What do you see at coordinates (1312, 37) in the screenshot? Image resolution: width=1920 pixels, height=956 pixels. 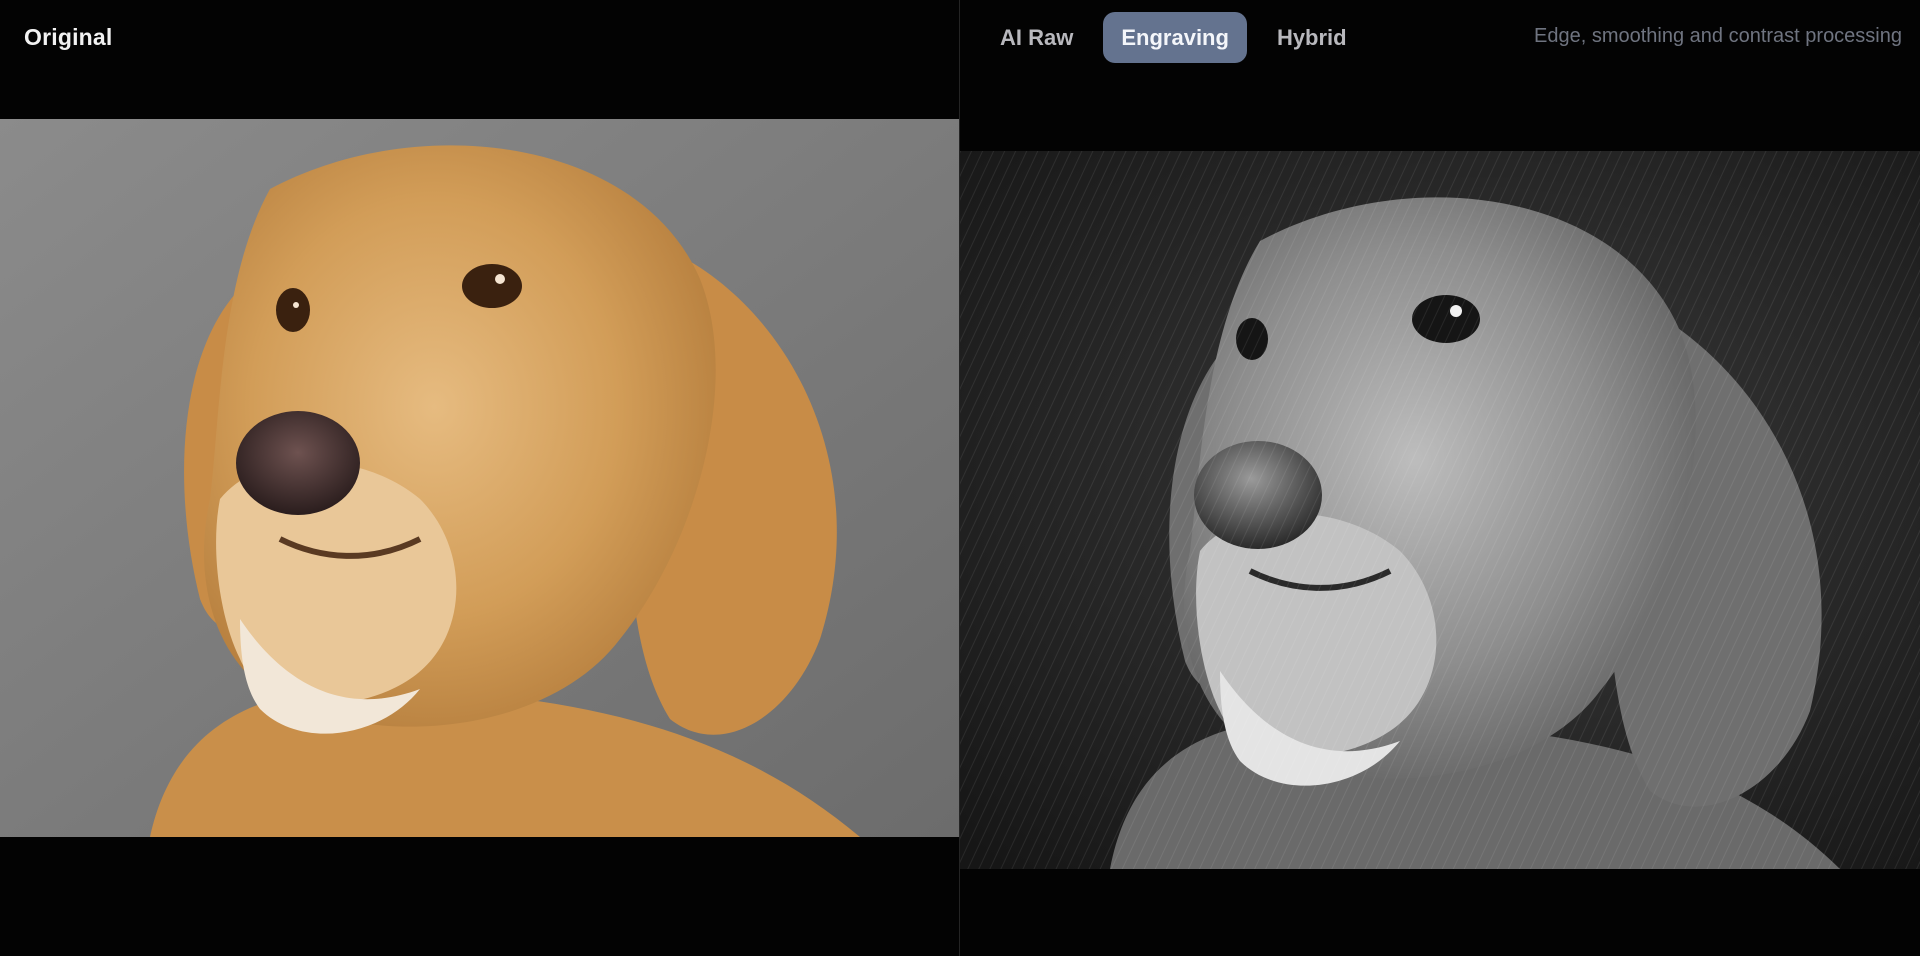 I see `tab-hybrid: Hybrid` at bounding box center [1312, 37].